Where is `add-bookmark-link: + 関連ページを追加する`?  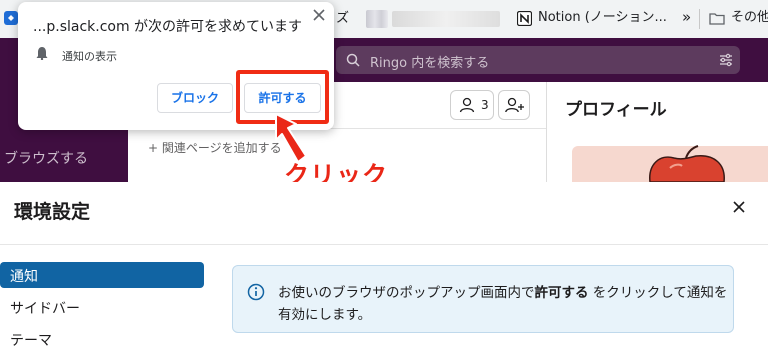
add-bookmark-link: + 関連ページを追加する is located at coordinates (215, 147).